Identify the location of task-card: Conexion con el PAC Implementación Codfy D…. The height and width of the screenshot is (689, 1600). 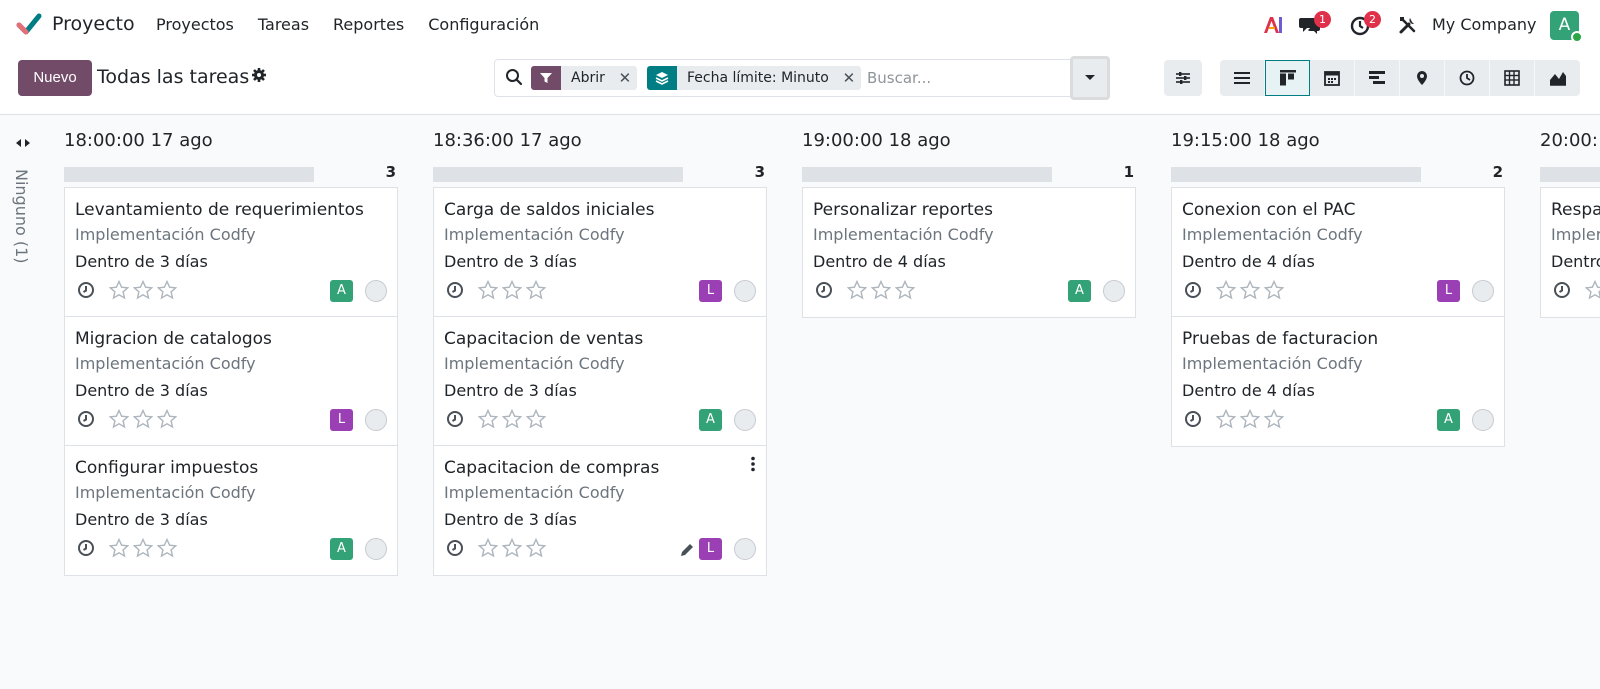
(1338, 252).